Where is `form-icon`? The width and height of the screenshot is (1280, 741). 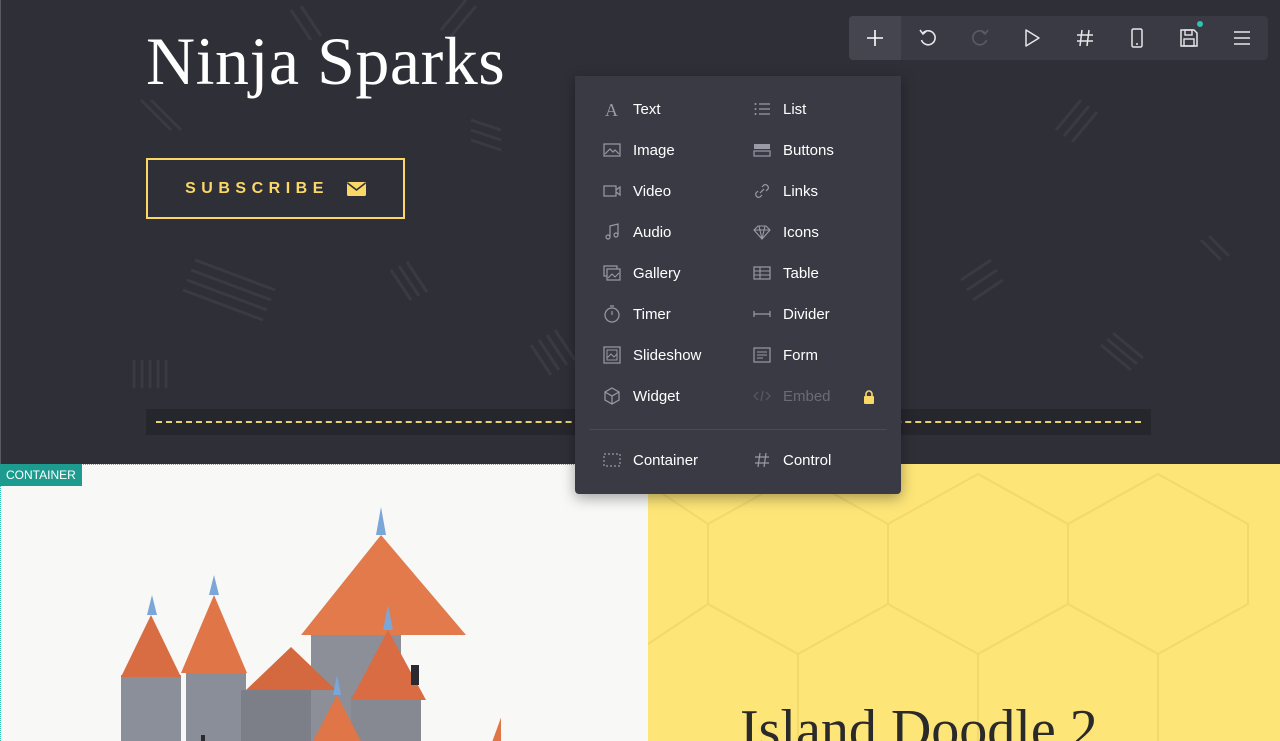 form-icon is located at coordinates (762, 355).